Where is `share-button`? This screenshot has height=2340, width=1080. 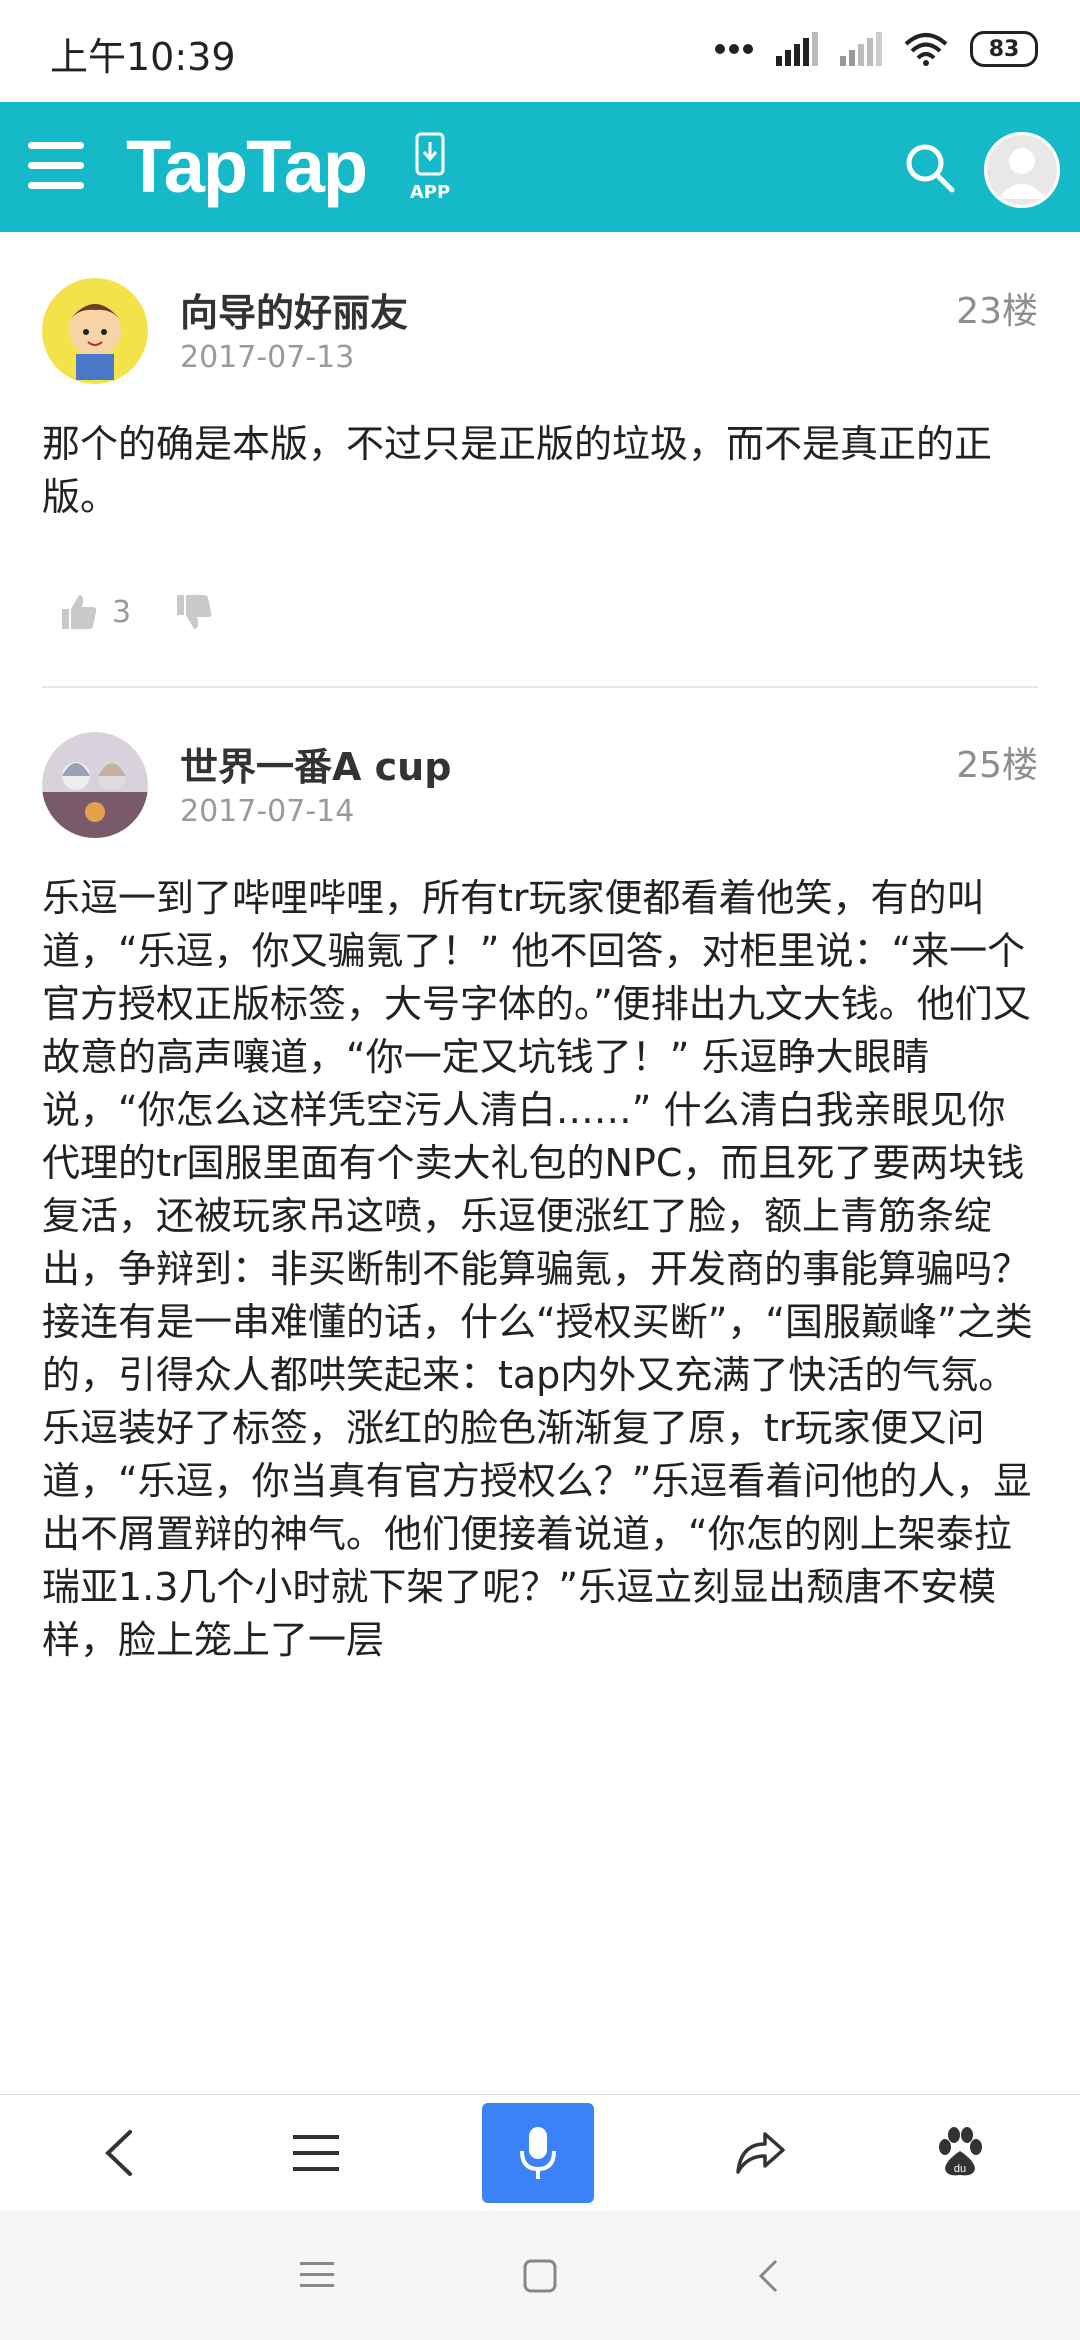 share-button is located at coordinates (760, 2153).